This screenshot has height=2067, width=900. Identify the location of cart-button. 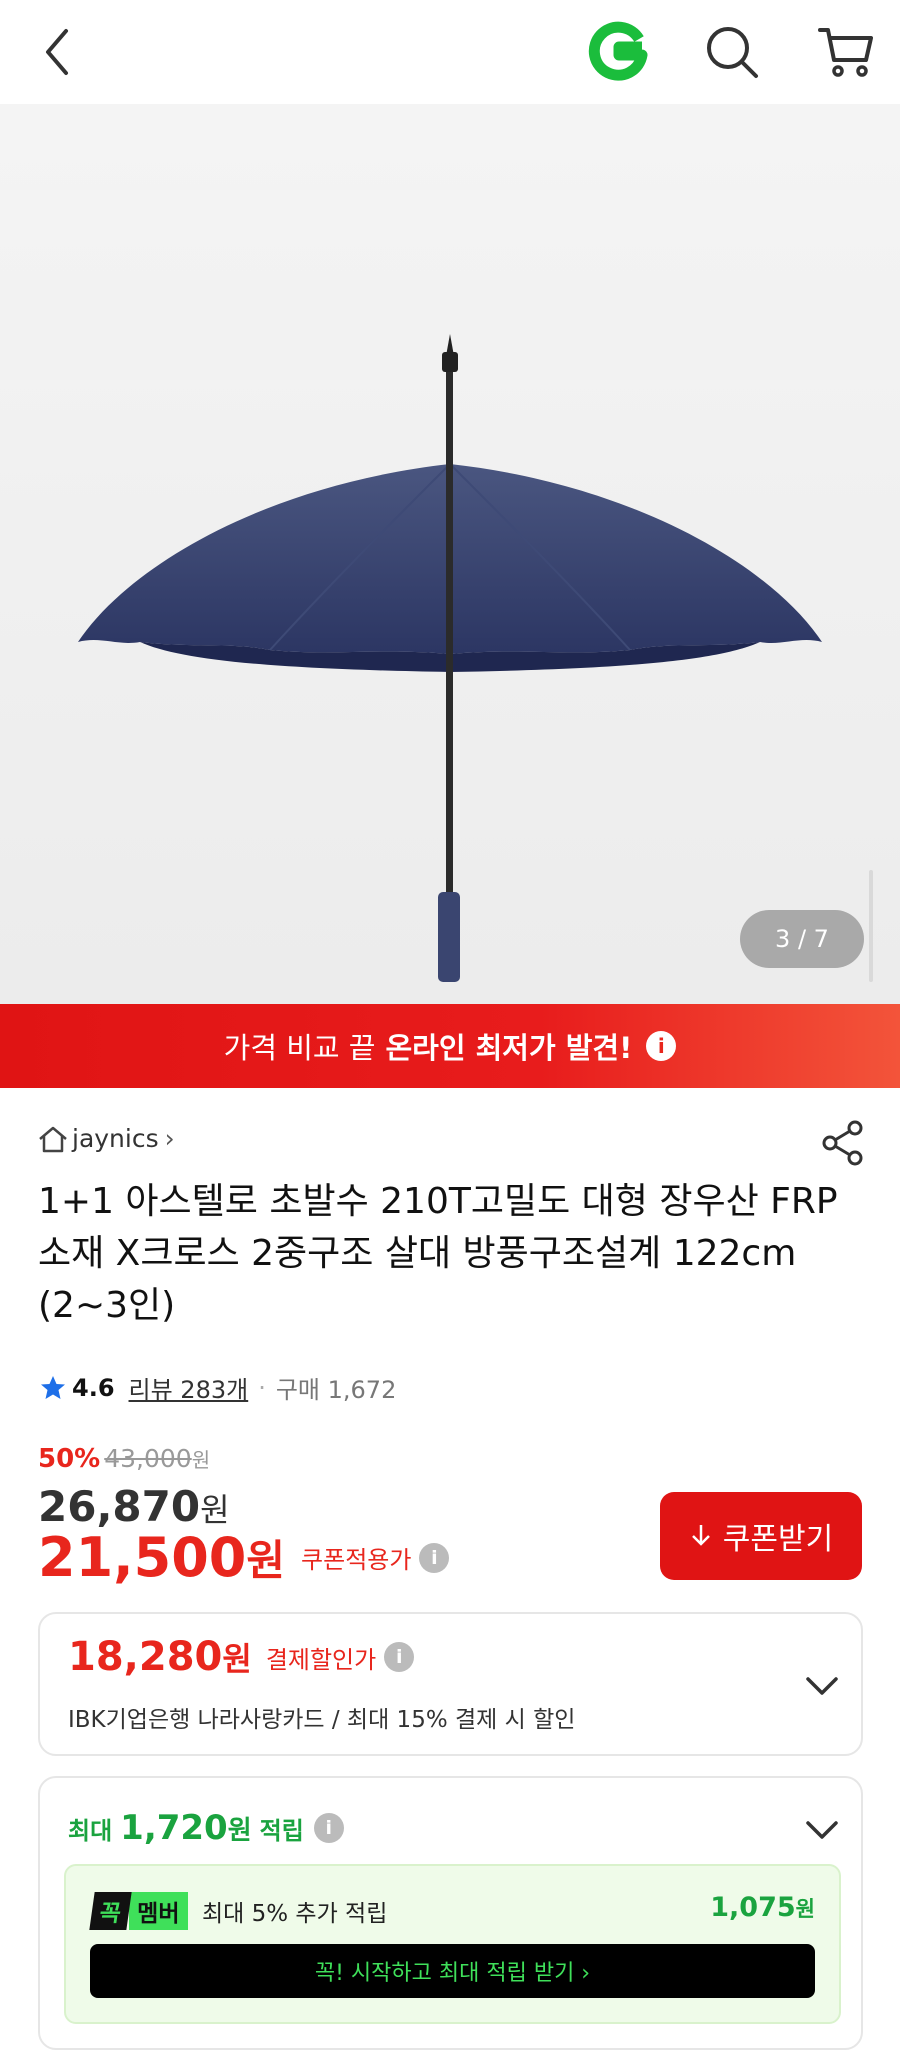
(846, 52).